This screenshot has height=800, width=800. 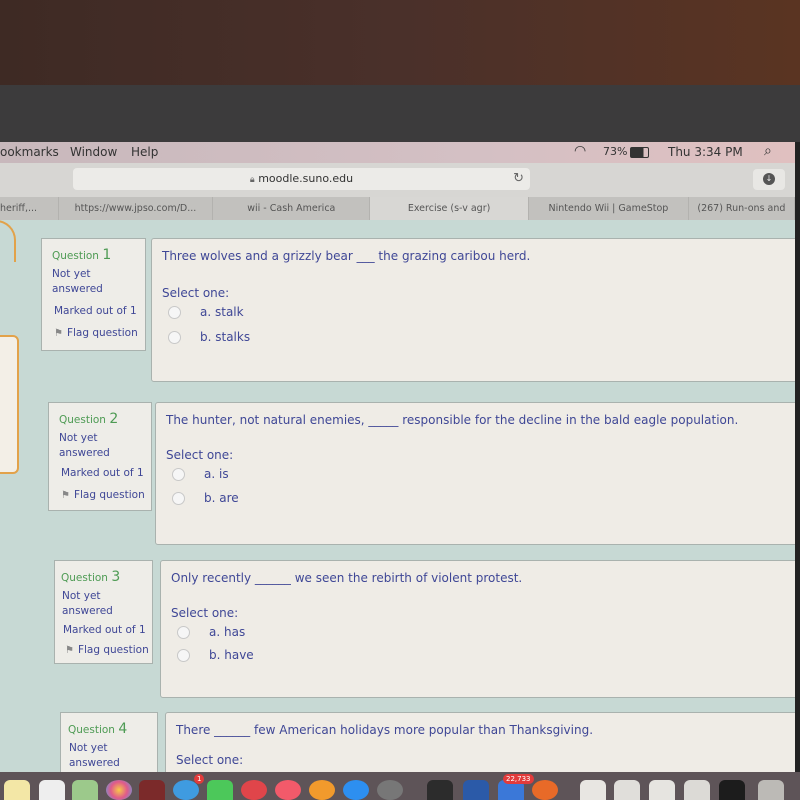 I want to click on reload-icon: ↻, so click(x=518, y=178).